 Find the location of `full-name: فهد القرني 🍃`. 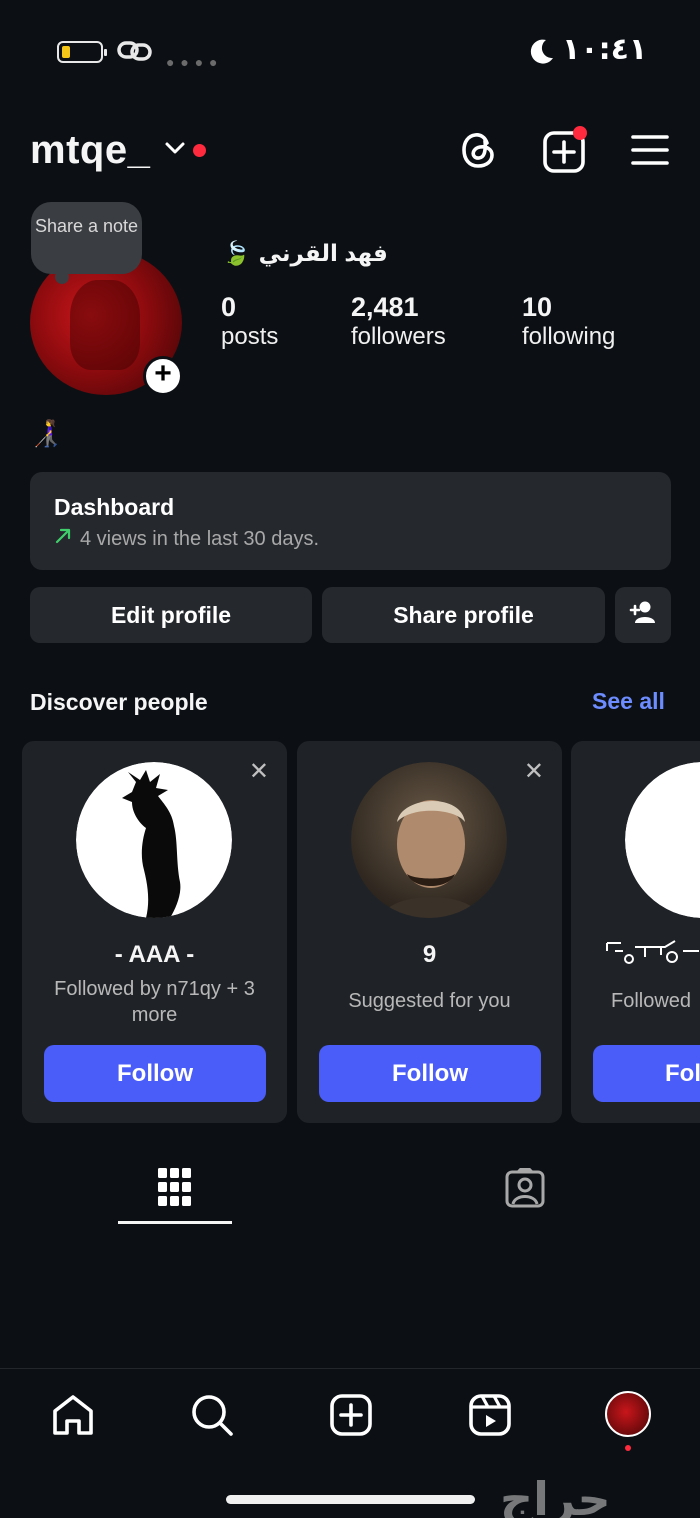

full-name: فهد القرني 🍃 is located at coordinates (305, 253).